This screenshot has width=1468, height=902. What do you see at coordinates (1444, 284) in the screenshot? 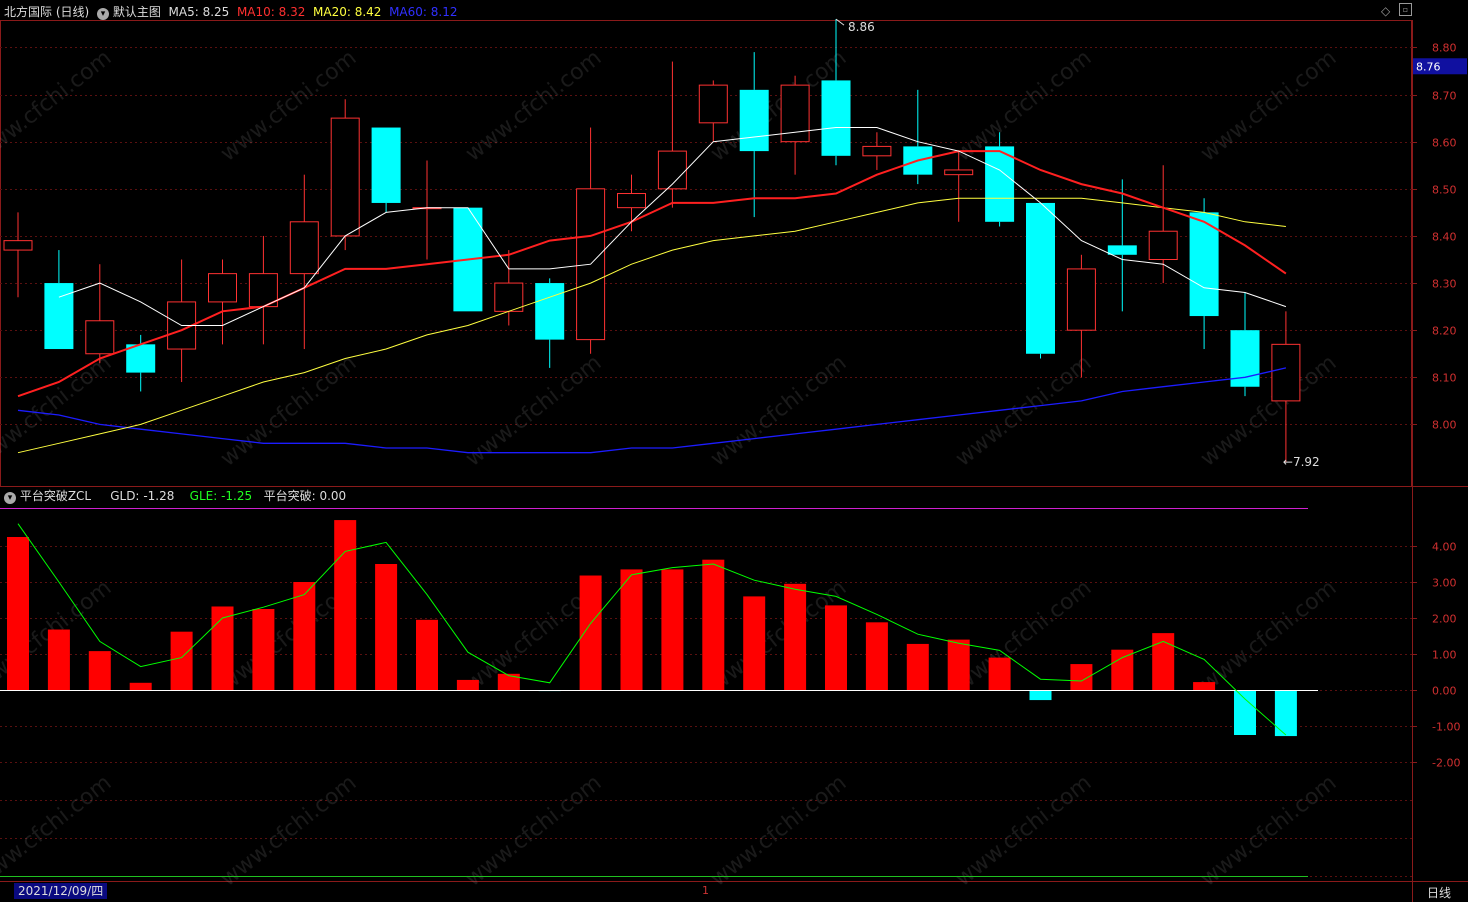
I see `main-tick-label: 8.30` at bounding box center [1444, 284].